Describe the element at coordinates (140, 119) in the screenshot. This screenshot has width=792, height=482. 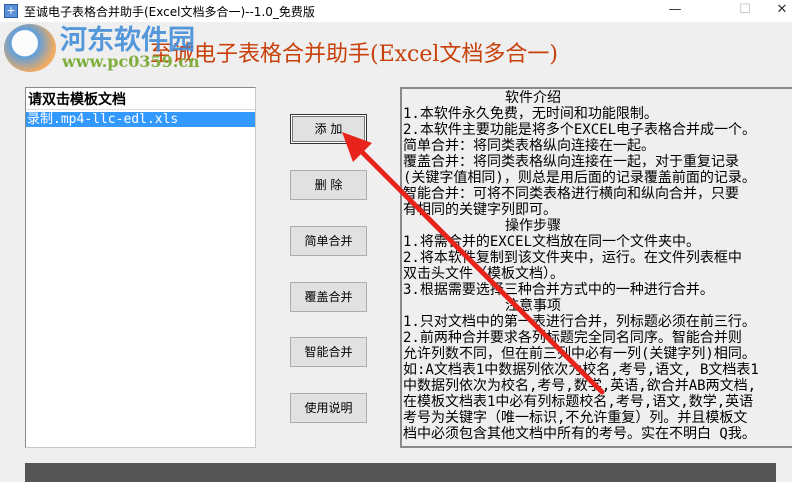
I see `list-item: 录制.mp4-llc-edl.xls` at that location.